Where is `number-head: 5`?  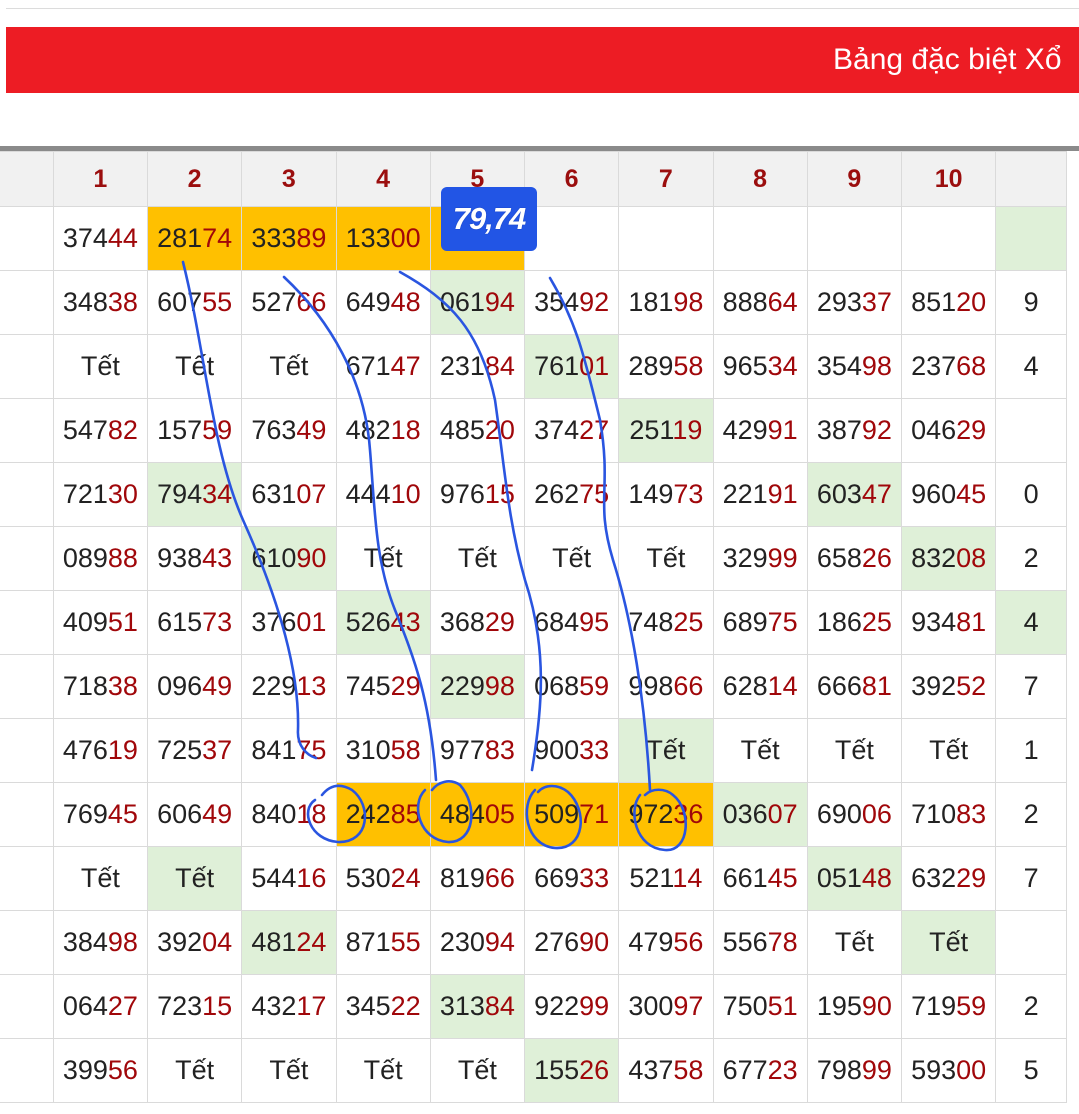
number-head: 5 is located at coordinates (1031, 1070).